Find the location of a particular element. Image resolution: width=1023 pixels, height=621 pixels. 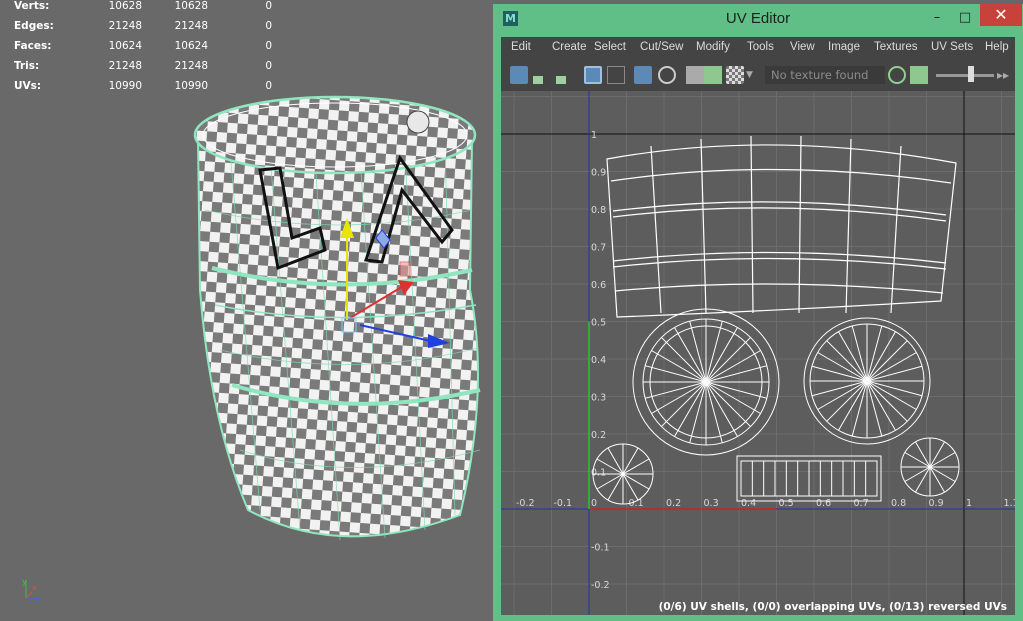

v-tick-label: 0.8 is located at coordinates (598, 210).